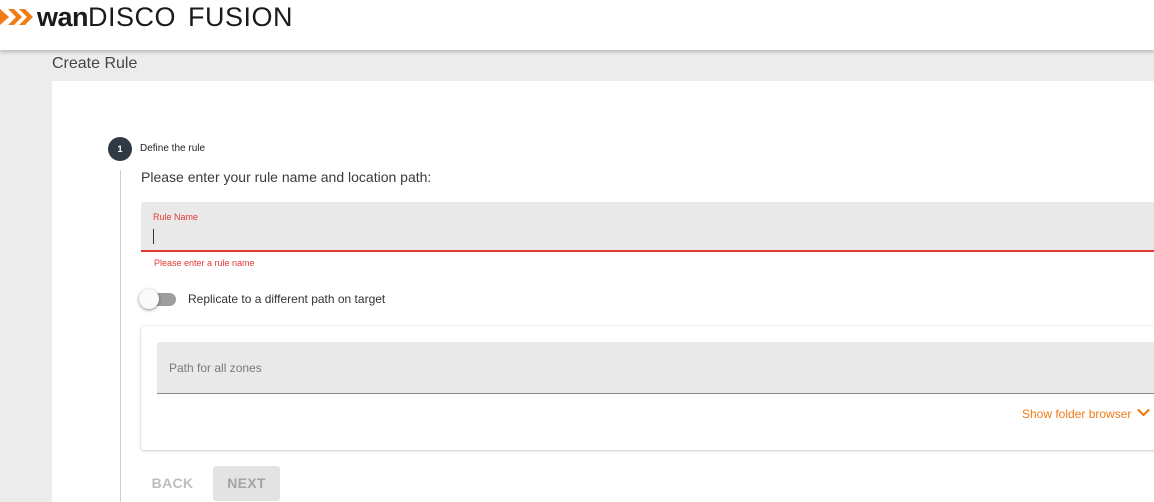 This screenshot has height=502, width=1154. Describe the element at coordinates (215, 368) in the screenshot. I see `path-placeholder: Path for all zones` at that location.